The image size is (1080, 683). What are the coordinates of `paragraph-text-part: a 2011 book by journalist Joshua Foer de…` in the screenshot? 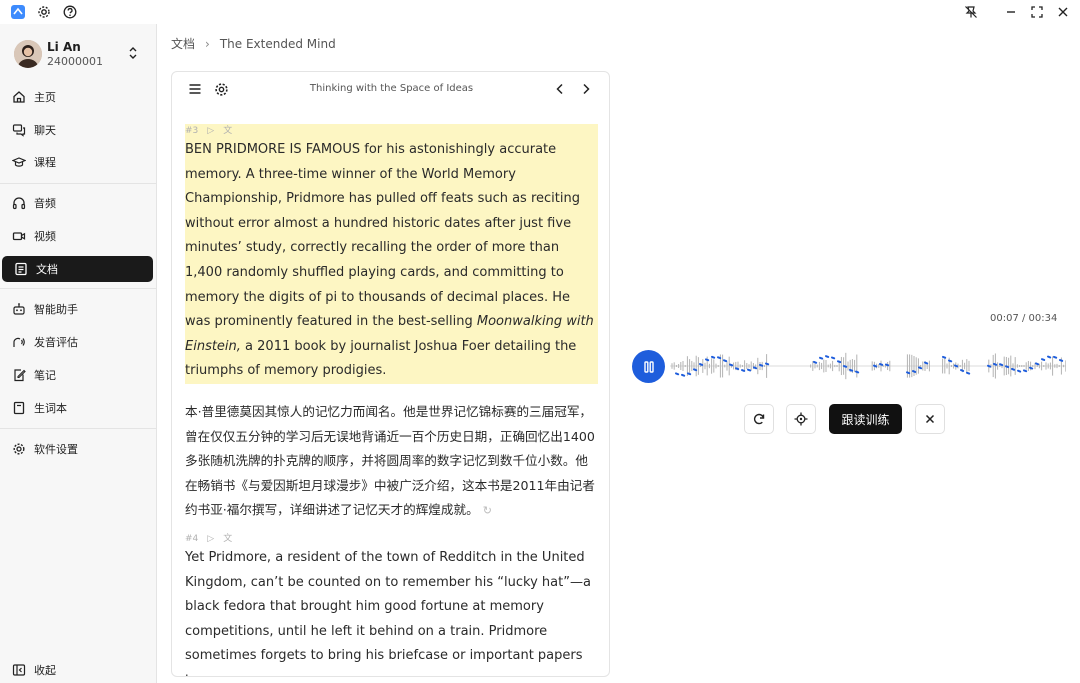 It's located at (380, 359).